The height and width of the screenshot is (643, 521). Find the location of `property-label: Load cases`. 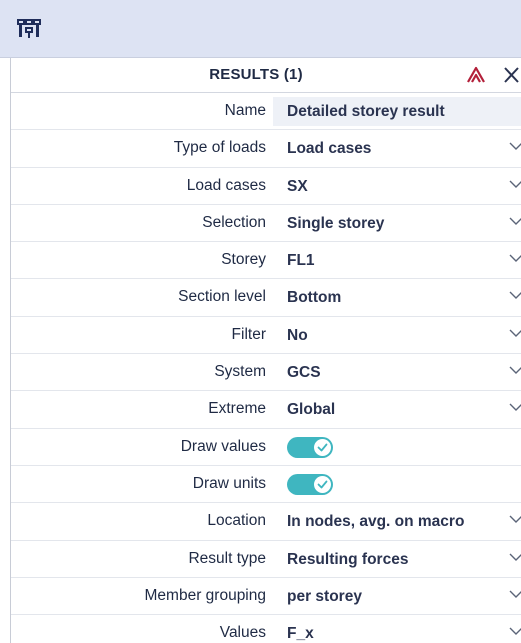

property-label: Load cases is located at coordinates (226, 185).